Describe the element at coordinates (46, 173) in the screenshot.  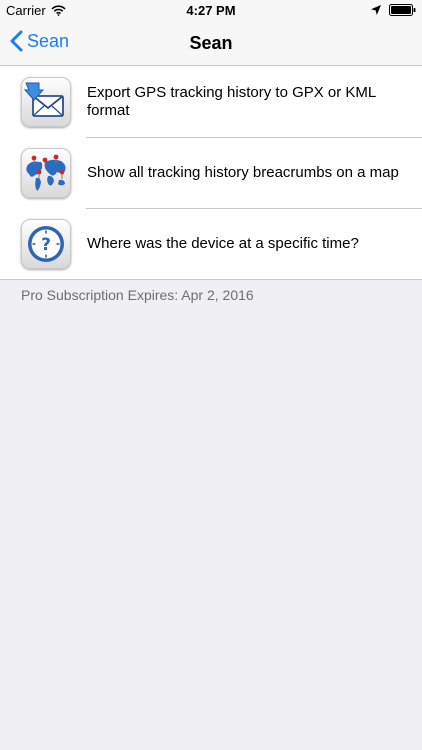
I see `world-map-icon` at that location.